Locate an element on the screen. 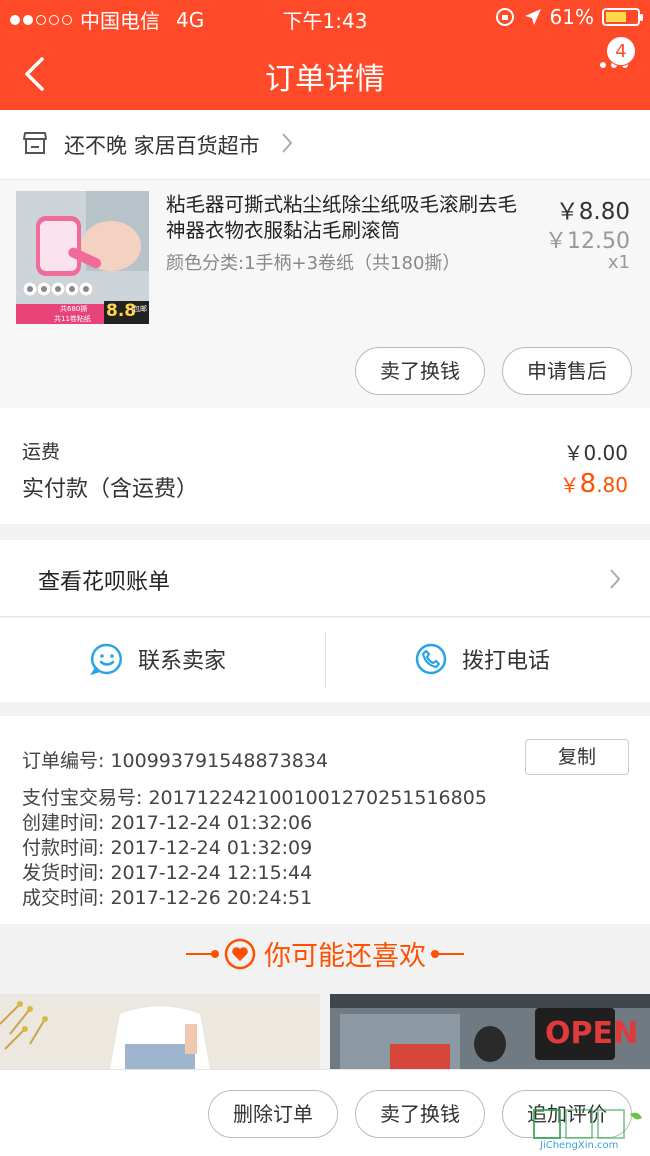 The width and height of the screenshot is (650, 1156). thumb-tag-1: 共680撕 is located at coordinates (74, 309).